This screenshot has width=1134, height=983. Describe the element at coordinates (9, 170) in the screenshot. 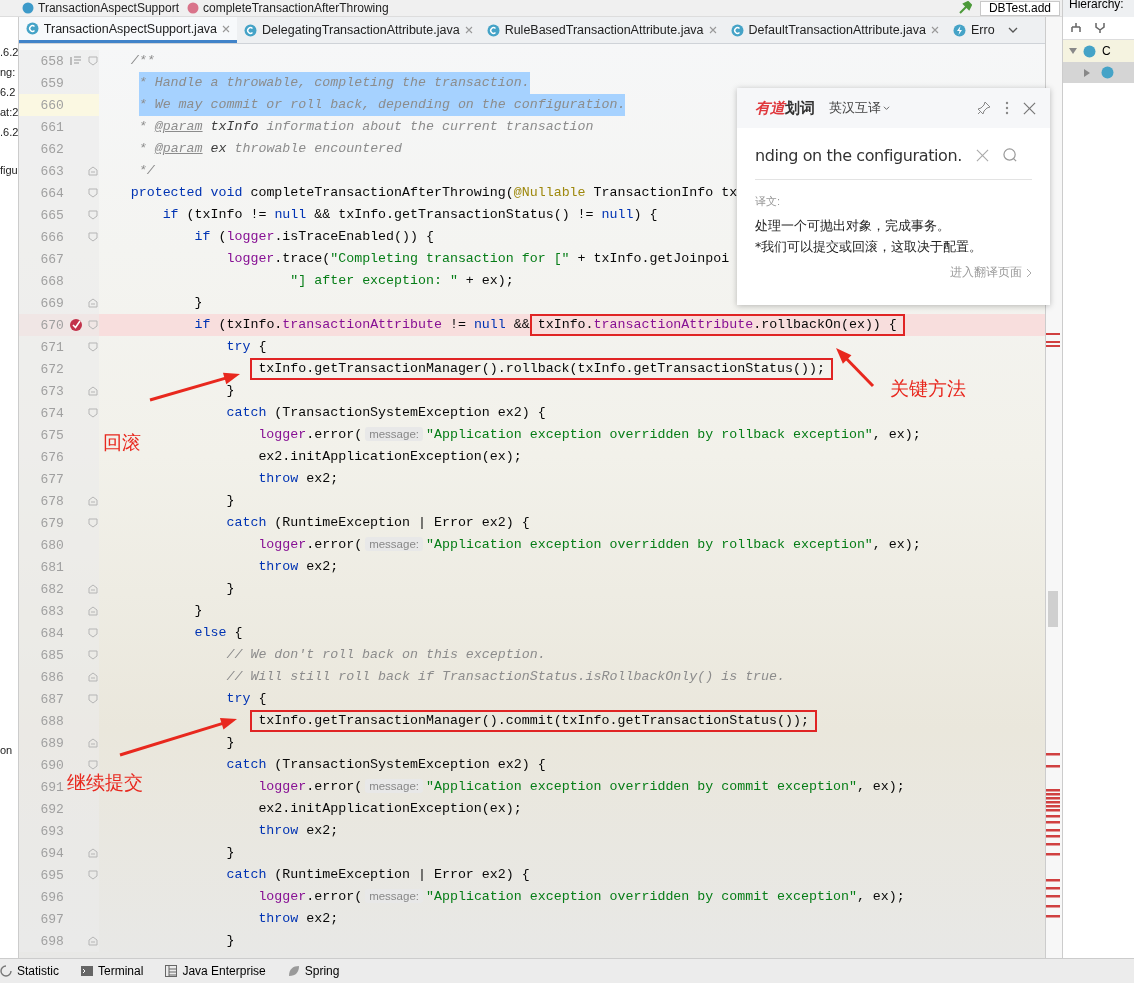

I see `panel-text: figu` at that location.